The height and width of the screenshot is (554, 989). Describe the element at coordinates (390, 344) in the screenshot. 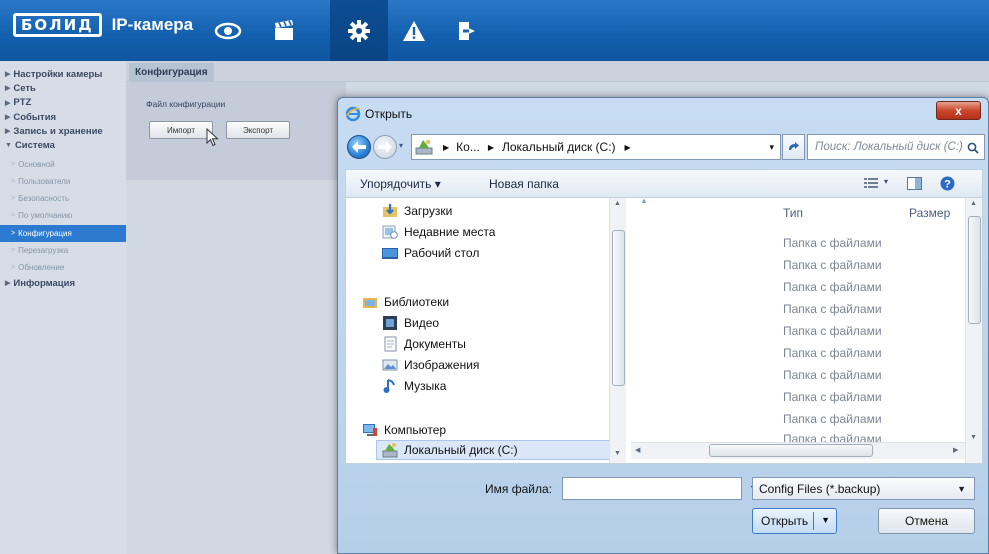

I see `documents-icon` at that location.